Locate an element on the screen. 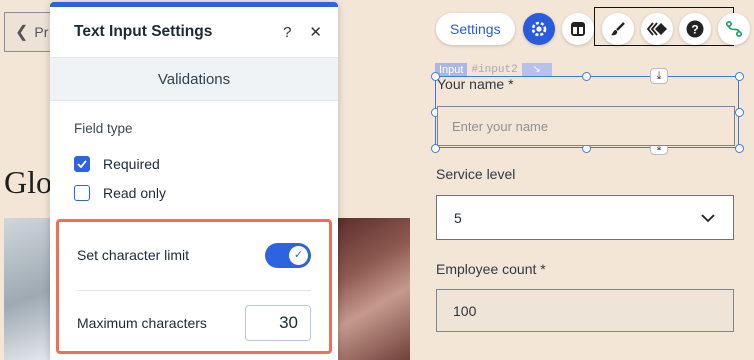 The width and height of the screenshot is (754, 360). panel-header: Text Input Settings ? ✕ is located at coordinates (194, 32).